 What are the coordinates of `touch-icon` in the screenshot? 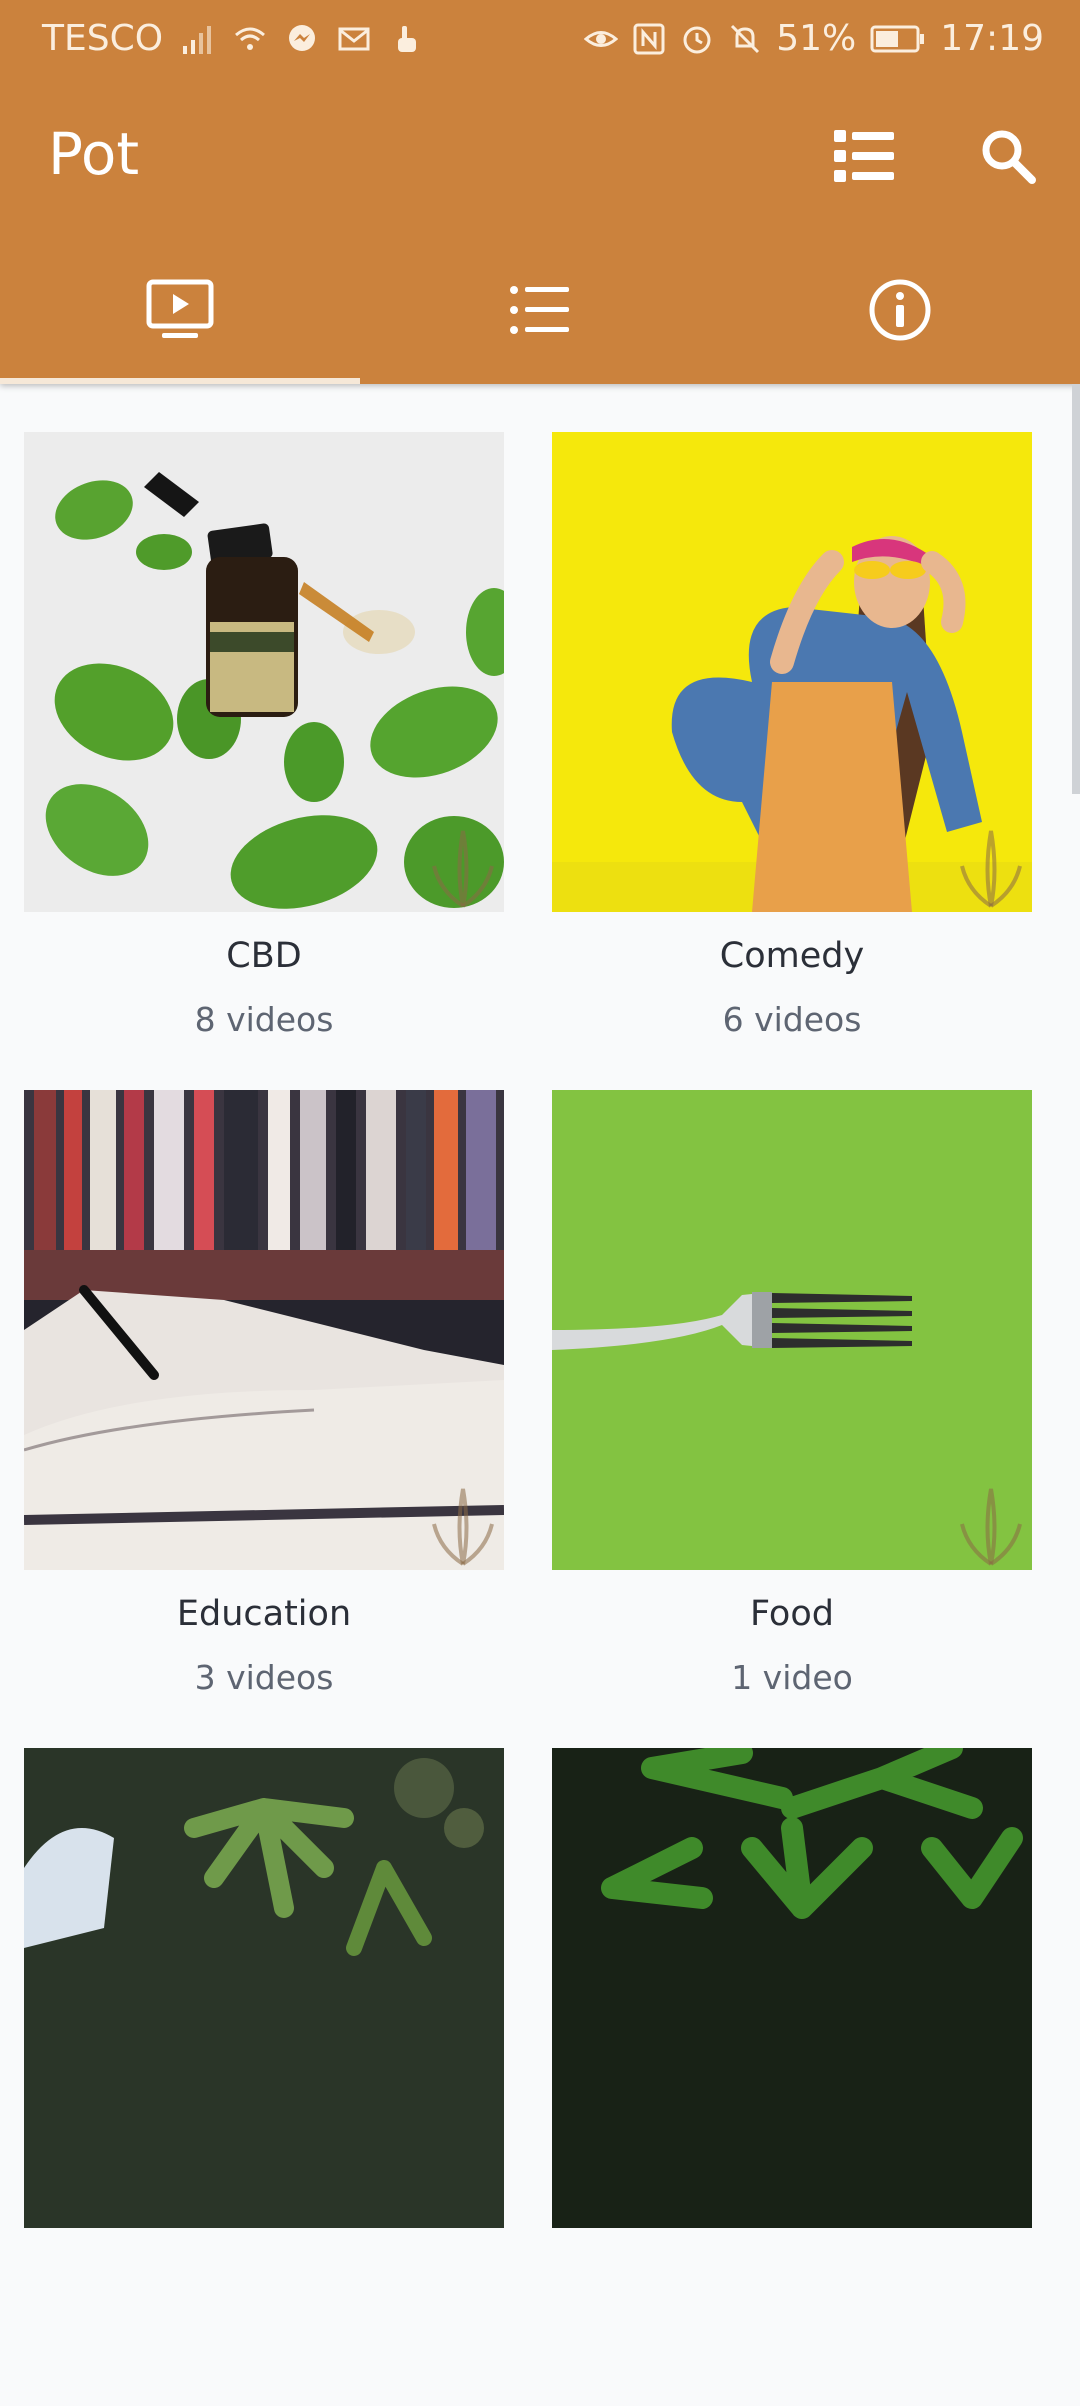 It's located at (407, 38).